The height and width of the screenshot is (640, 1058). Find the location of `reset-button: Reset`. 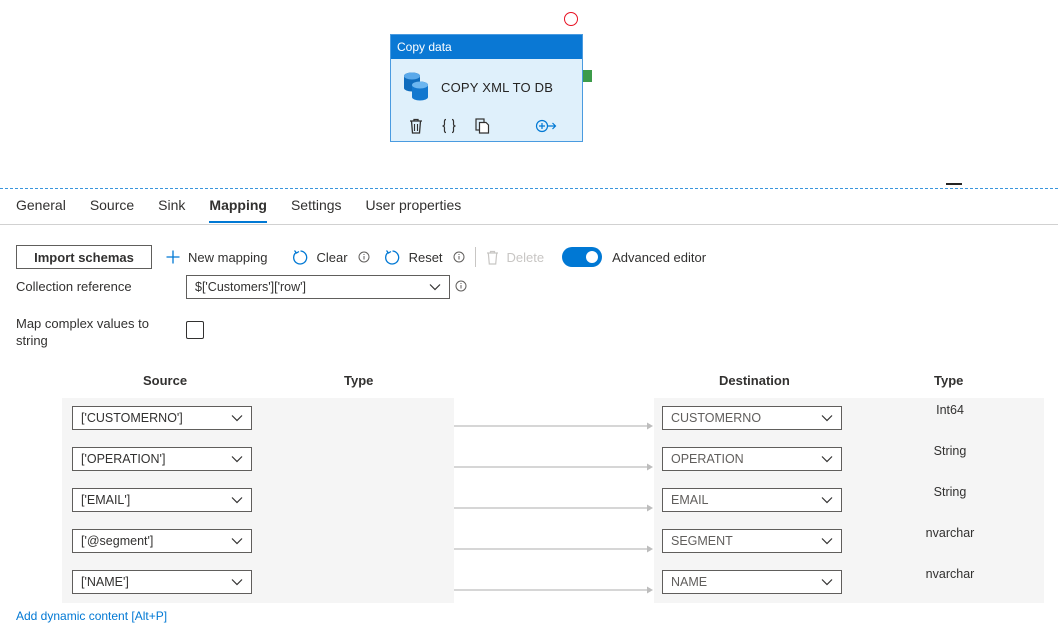

reset-button: Reset is located at coordinates (413, 257).